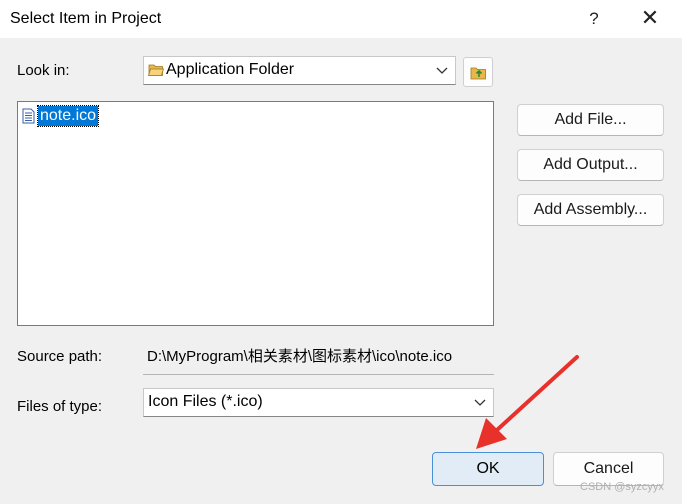 The width and height of the screenshot is (682, 504). What do you see at coordinates (230, 69) in the screenshot?
I see `look-in-value: Application Folder` at bounding box center [230, 69].